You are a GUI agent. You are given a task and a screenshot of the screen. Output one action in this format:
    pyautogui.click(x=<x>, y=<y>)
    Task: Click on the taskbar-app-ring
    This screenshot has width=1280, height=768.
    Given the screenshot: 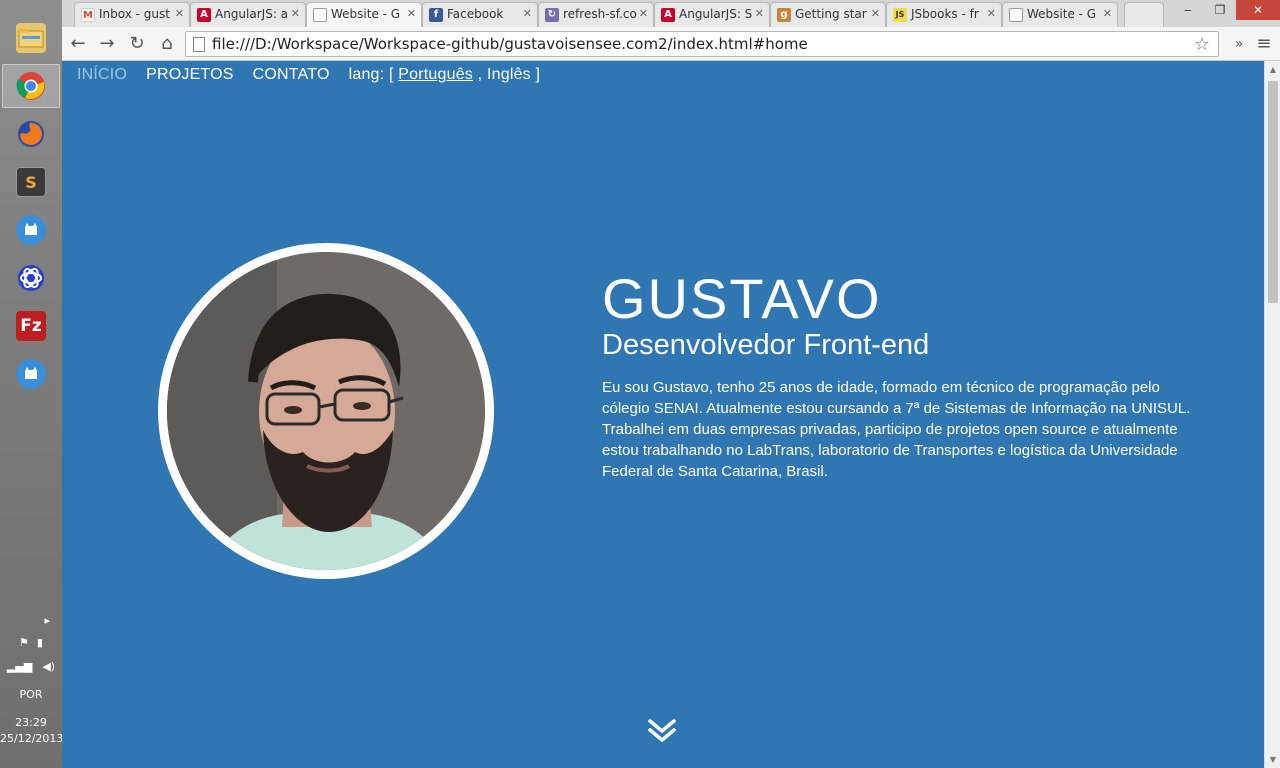 What is the action you would take?
    pyautogui.click(x=31, y=278)
    